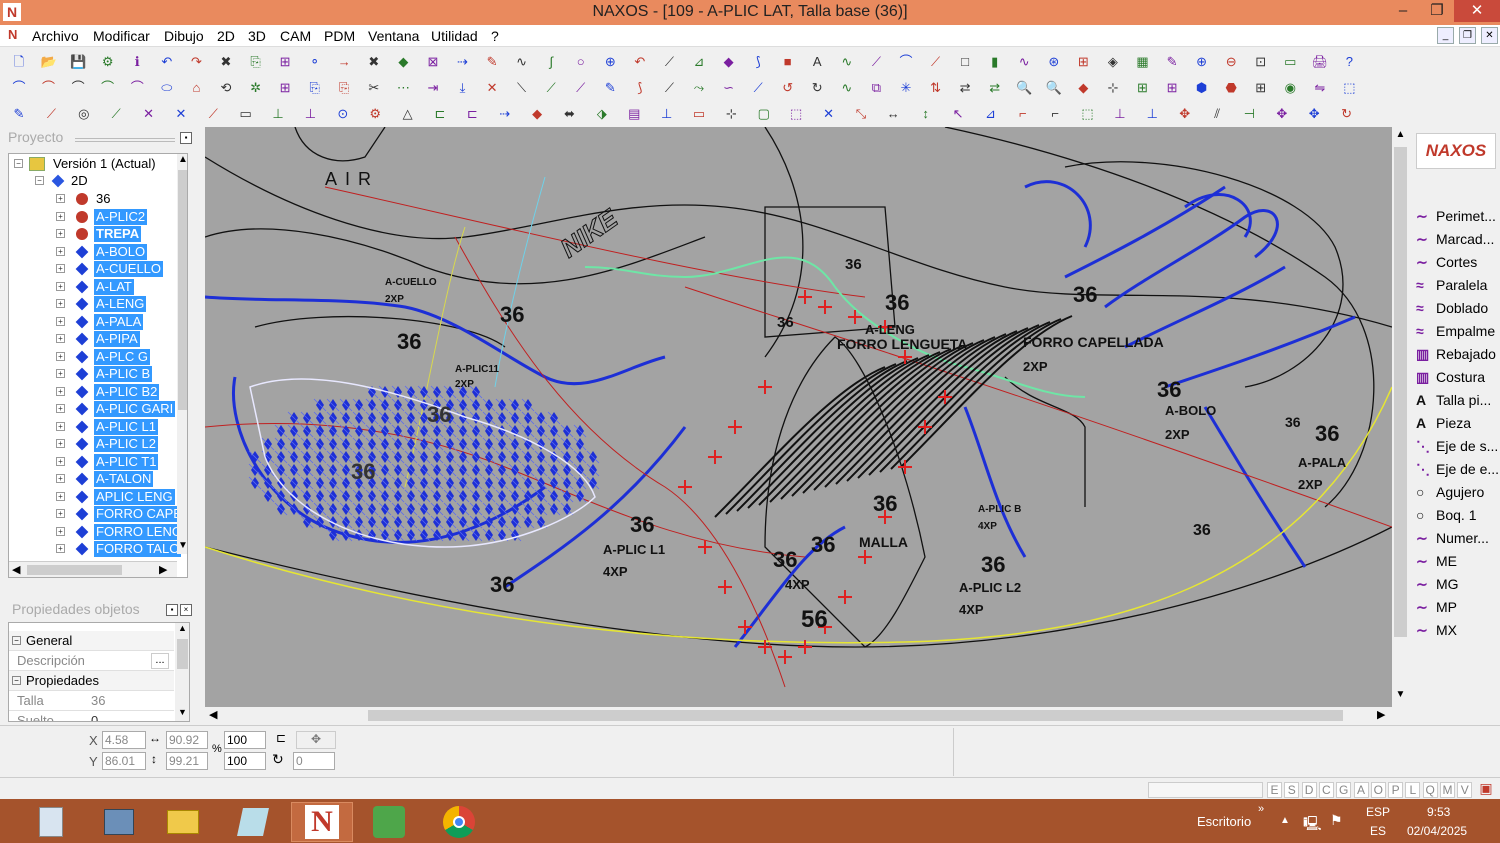 The height and width of the screenshot is (843, 1500). What do you see at coordinates (1231, 61) in the screenshot?
I see `toolbar-tool-icon: ⊖` at bounding box center [1231, 61].